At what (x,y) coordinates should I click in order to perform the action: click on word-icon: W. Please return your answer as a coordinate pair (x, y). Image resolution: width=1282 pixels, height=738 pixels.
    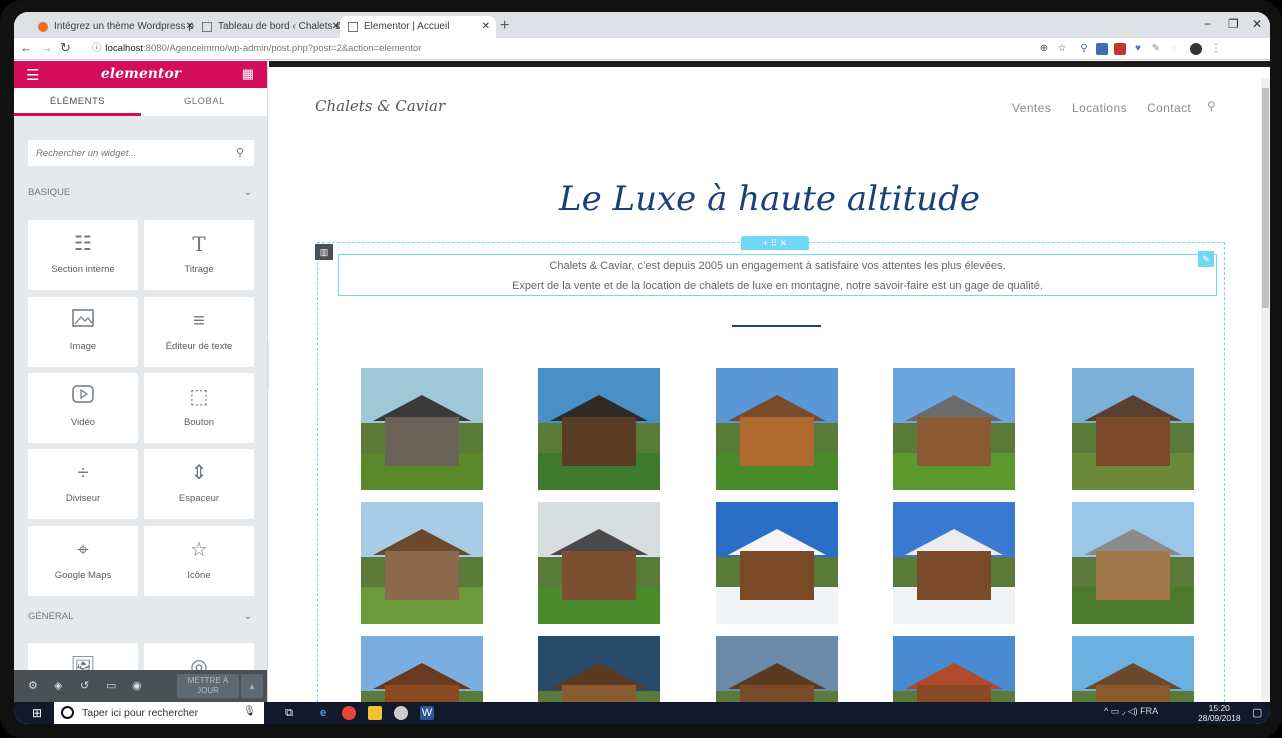
    Looking at the image, I should click on (427, 713).